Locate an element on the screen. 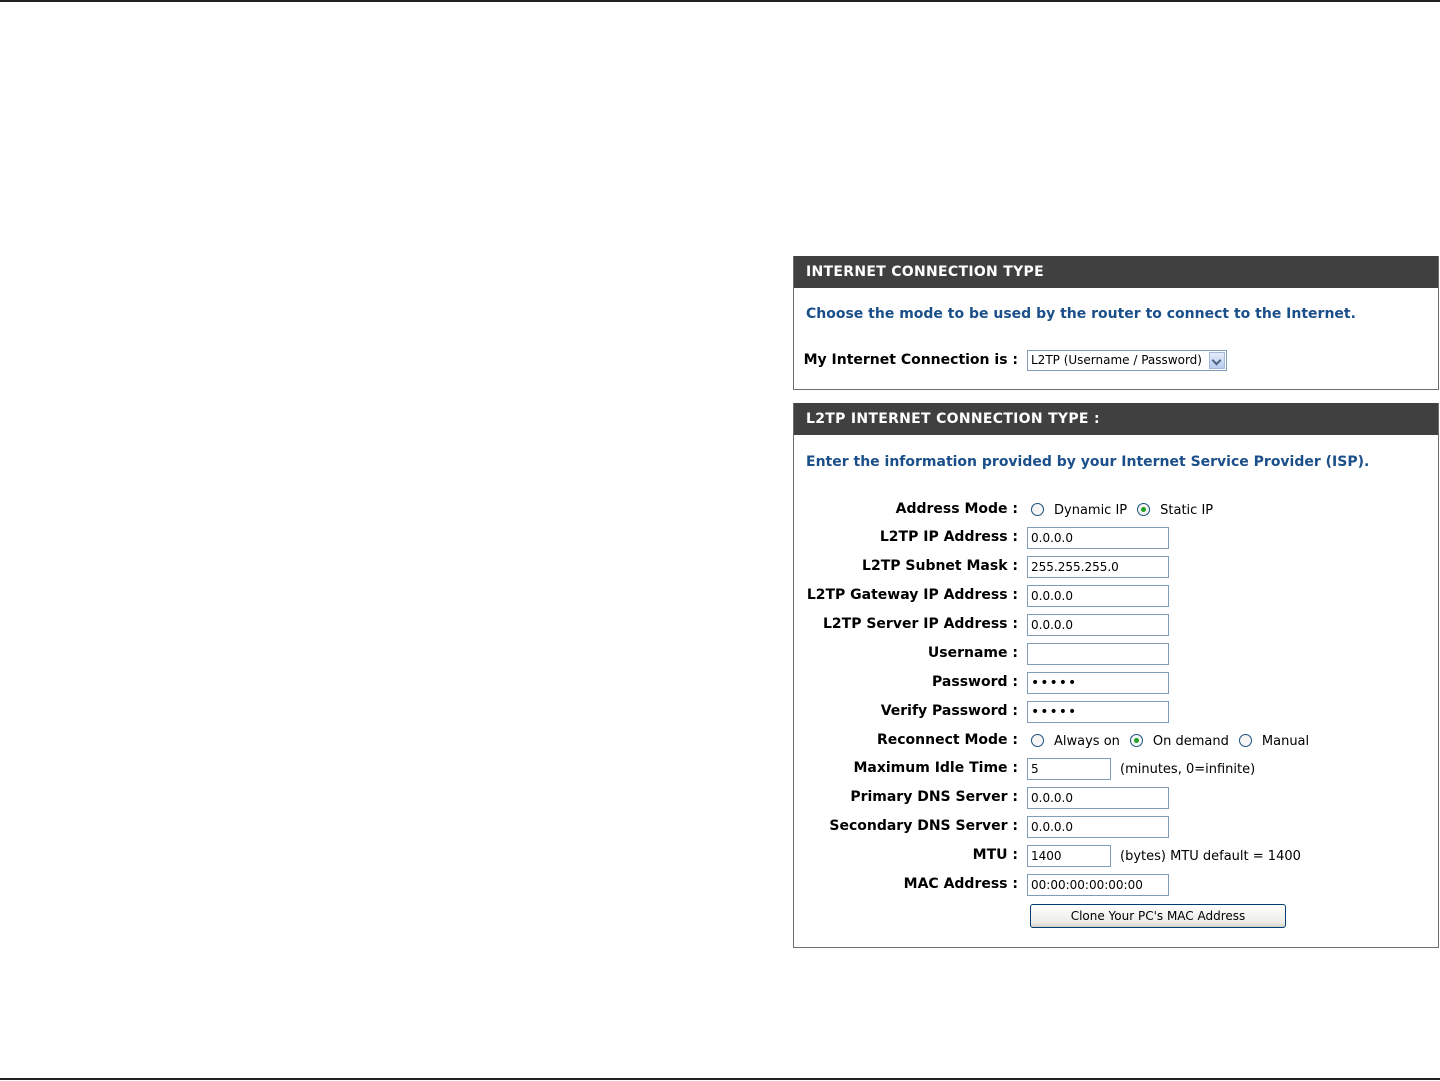  verify-password-input: ••••• is located at coordinates (1098, 712).